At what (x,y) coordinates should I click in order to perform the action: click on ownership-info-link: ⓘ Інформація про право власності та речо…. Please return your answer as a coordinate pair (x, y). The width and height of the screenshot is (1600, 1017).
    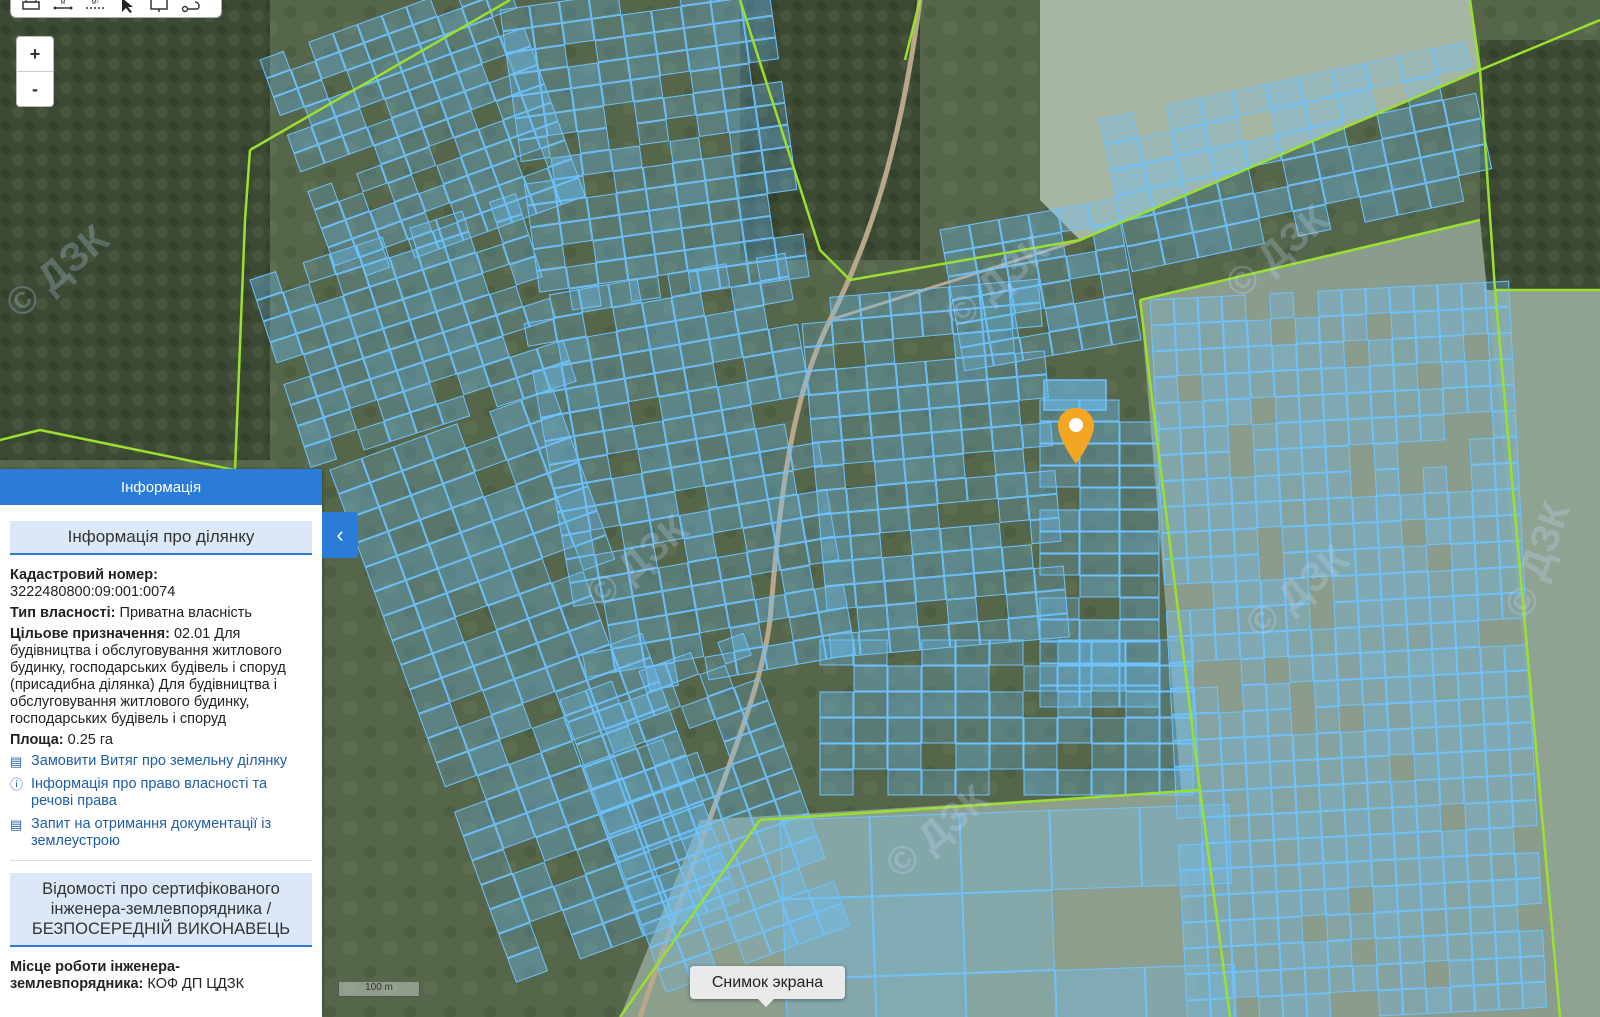
    Looking at the image, I should click on (161, 793).